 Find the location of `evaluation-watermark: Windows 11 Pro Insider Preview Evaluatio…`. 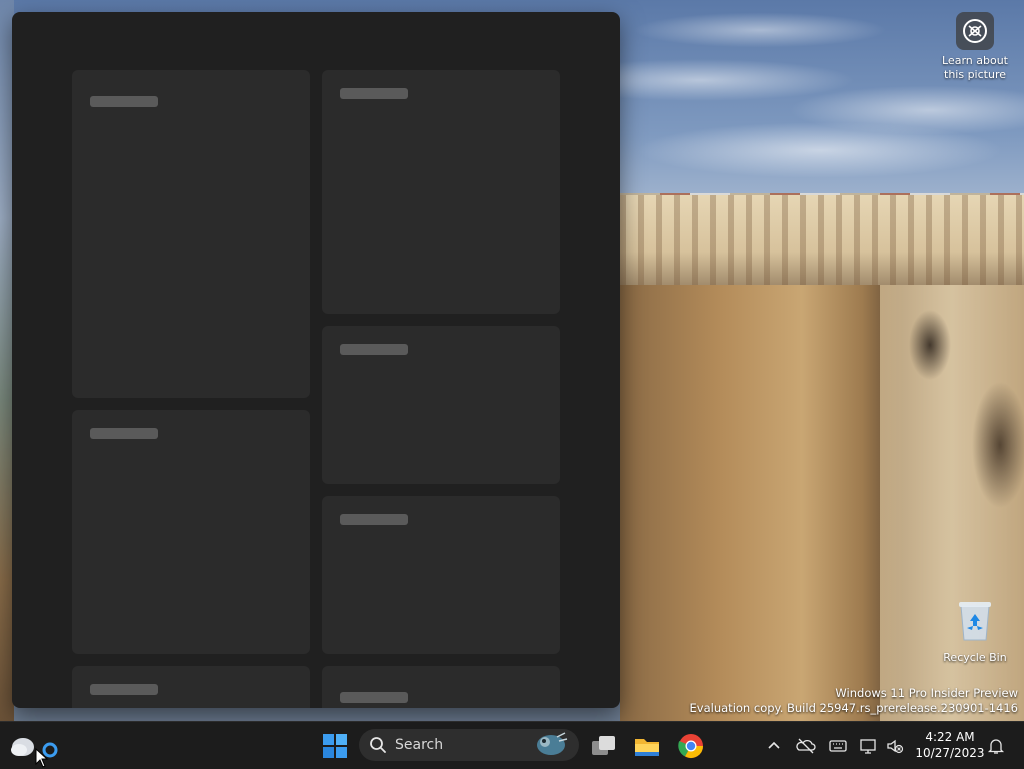

evaluation-watermark: Windows 11 Pro Insider Preview Evaluatio… is located at coordinates (854, 701).